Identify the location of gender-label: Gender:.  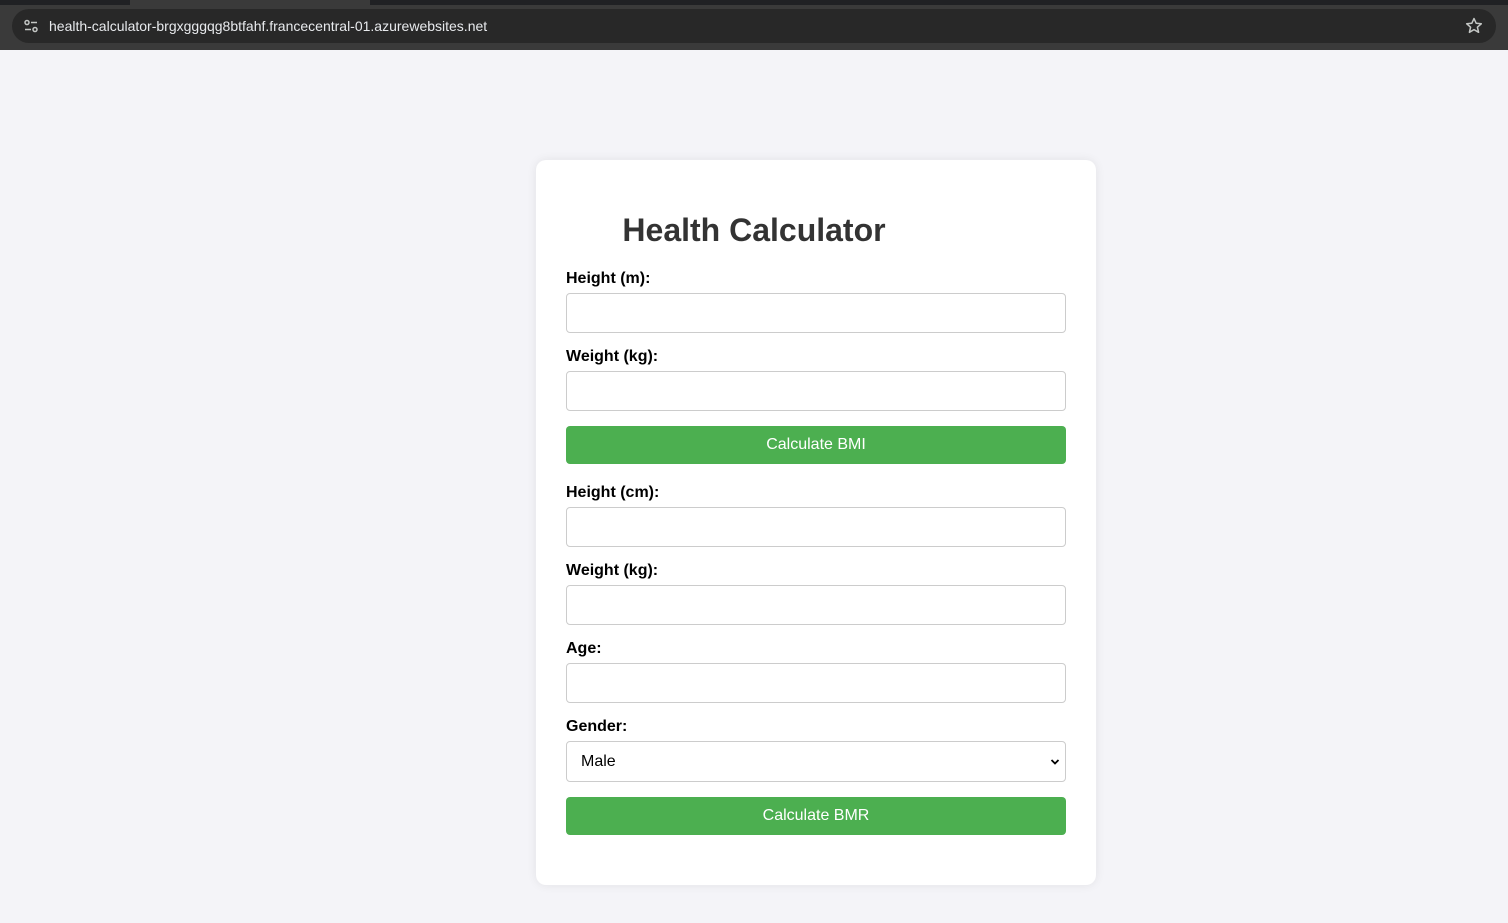
(597, 726).